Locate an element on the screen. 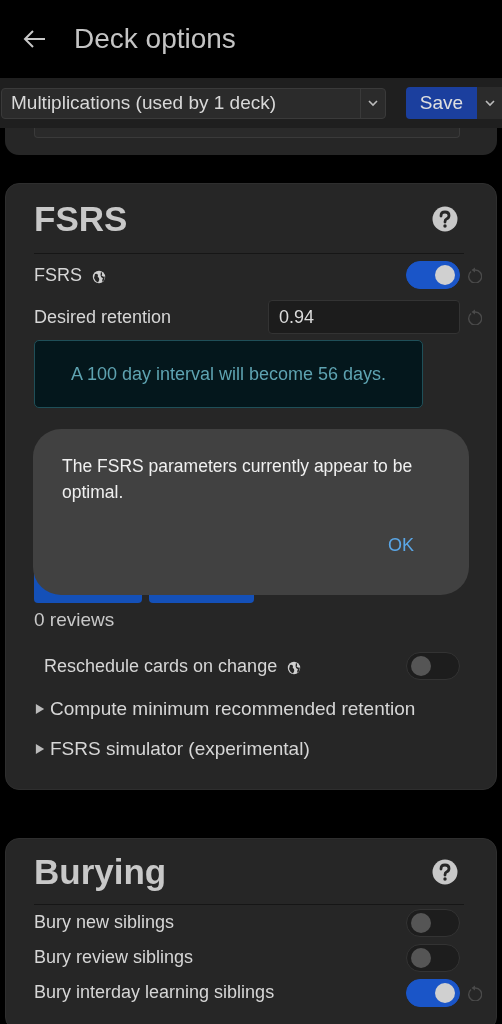 The height and width of the screenshot is (1024, 502). section-title: FSRS is located at coordinates (81, 218).